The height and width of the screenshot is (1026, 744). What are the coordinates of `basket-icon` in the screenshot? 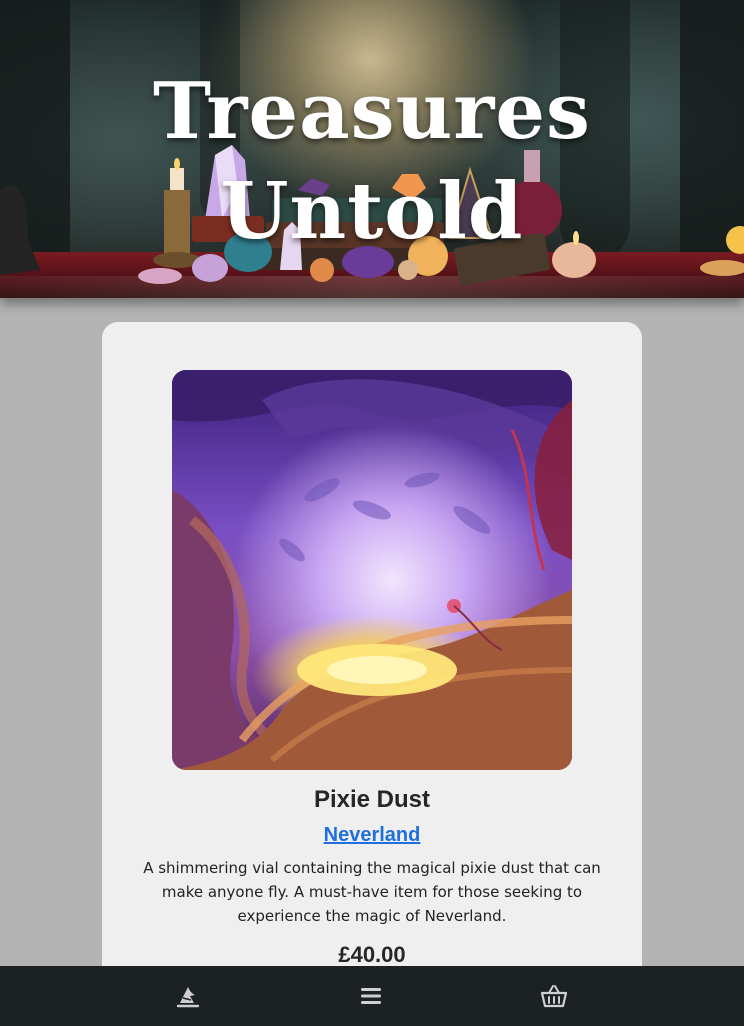 It's located at (554, 996).